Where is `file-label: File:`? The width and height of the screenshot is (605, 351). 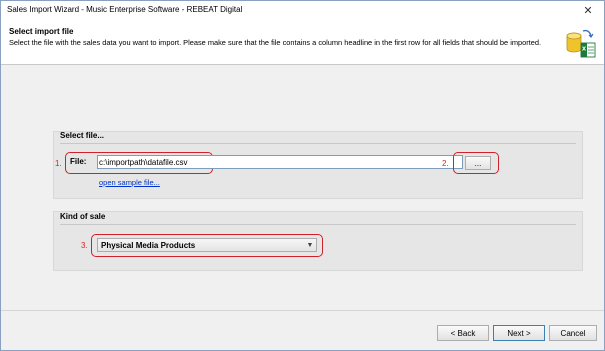
file-label: File: is located at coordinates (78, 161).